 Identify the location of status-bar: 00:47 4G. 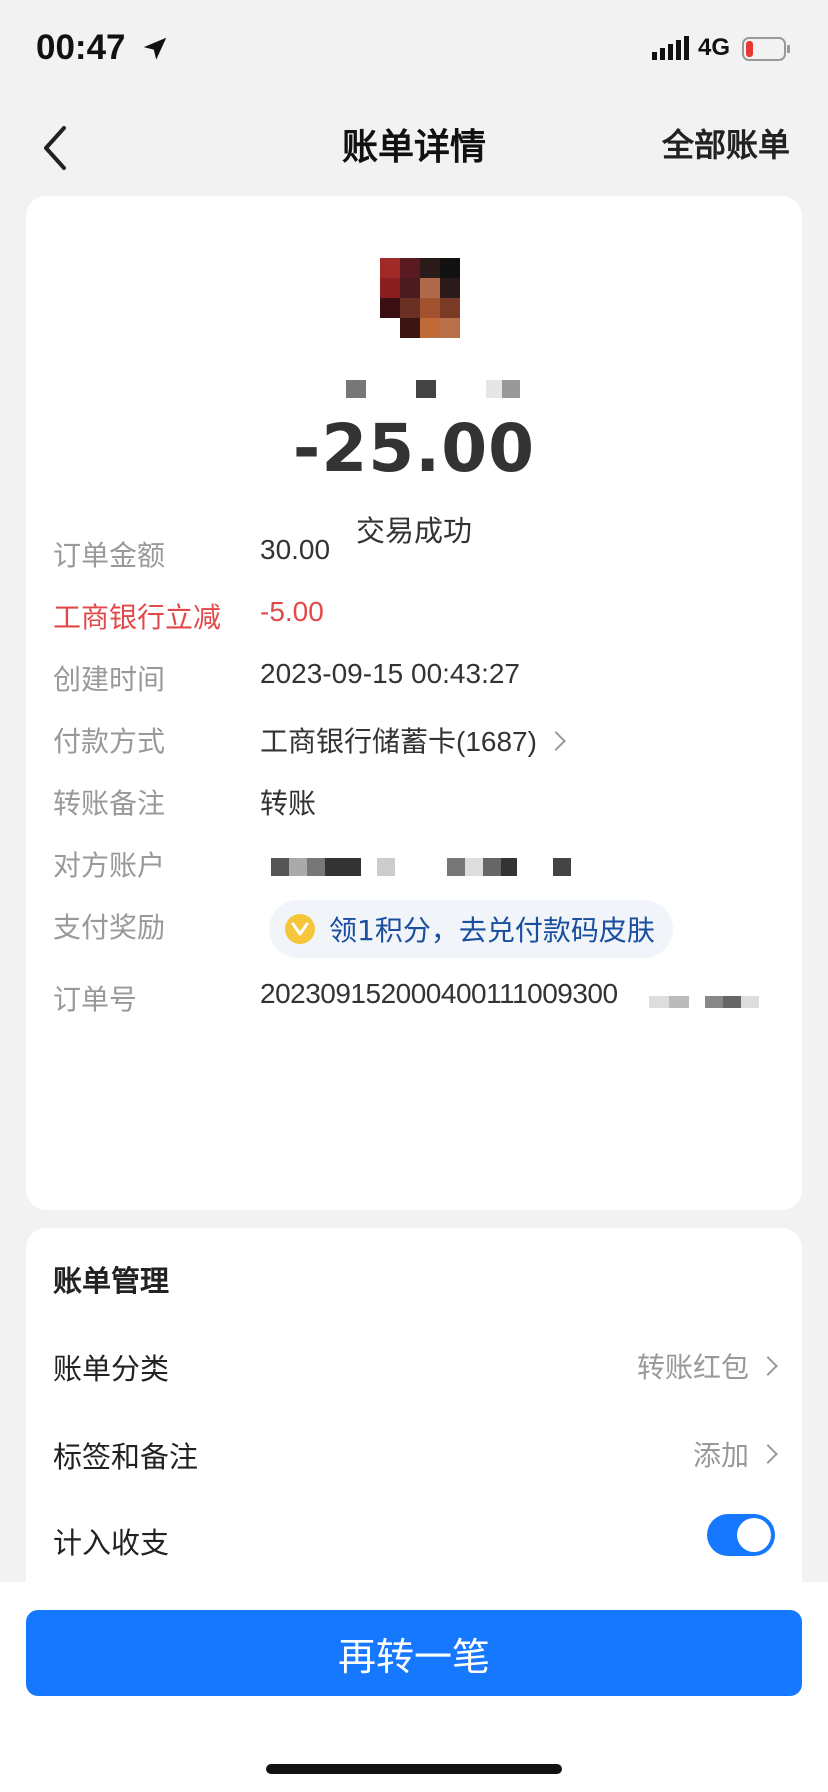
(414, 50).